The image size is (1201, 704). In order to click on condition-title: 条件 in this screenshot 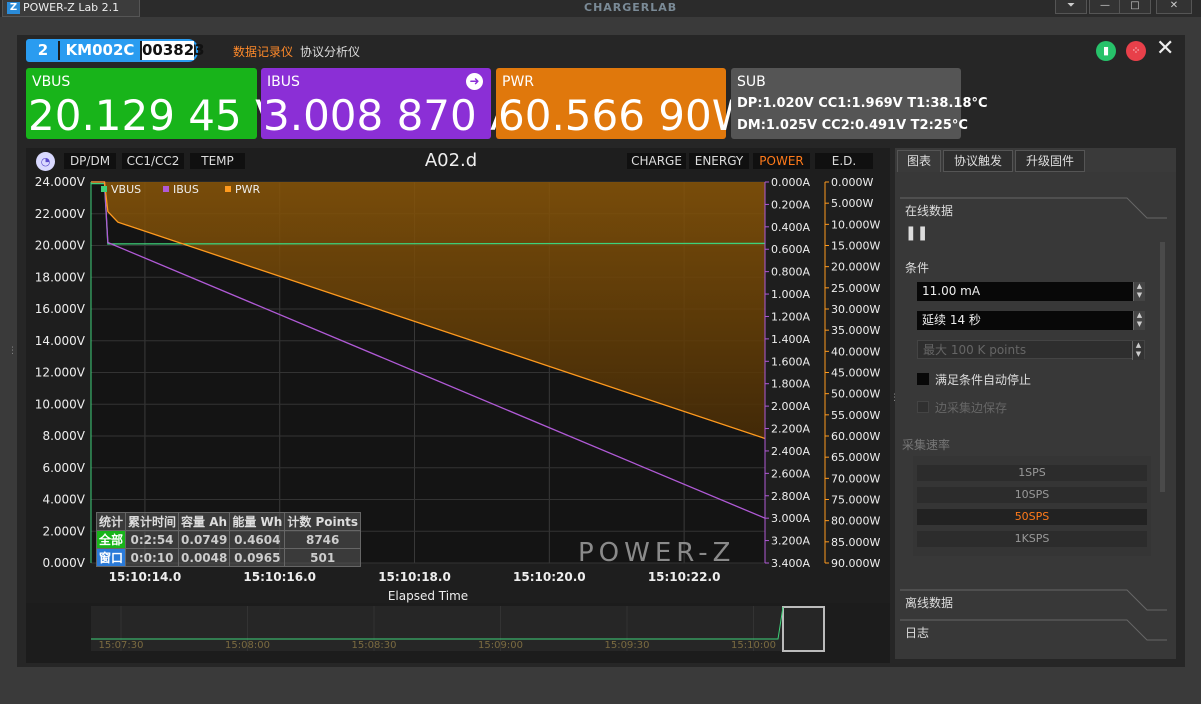, I will do `click(917, 268)`.